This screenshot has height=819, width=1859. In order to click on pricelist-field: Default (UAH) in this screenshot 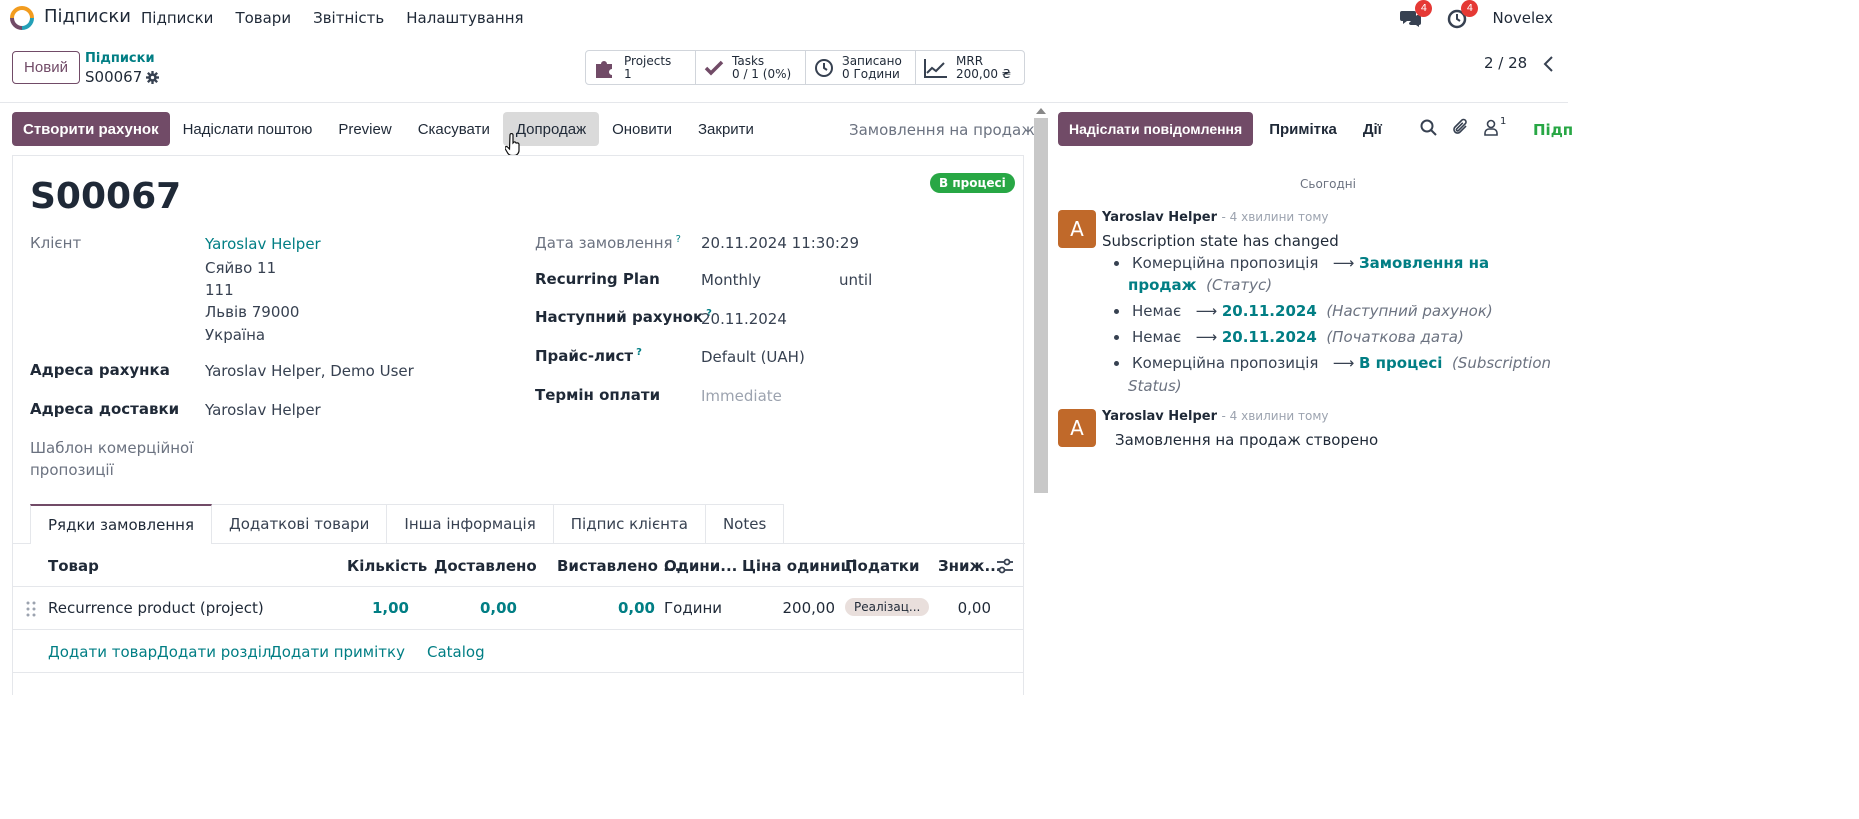, I will do `click(753, 357)`.